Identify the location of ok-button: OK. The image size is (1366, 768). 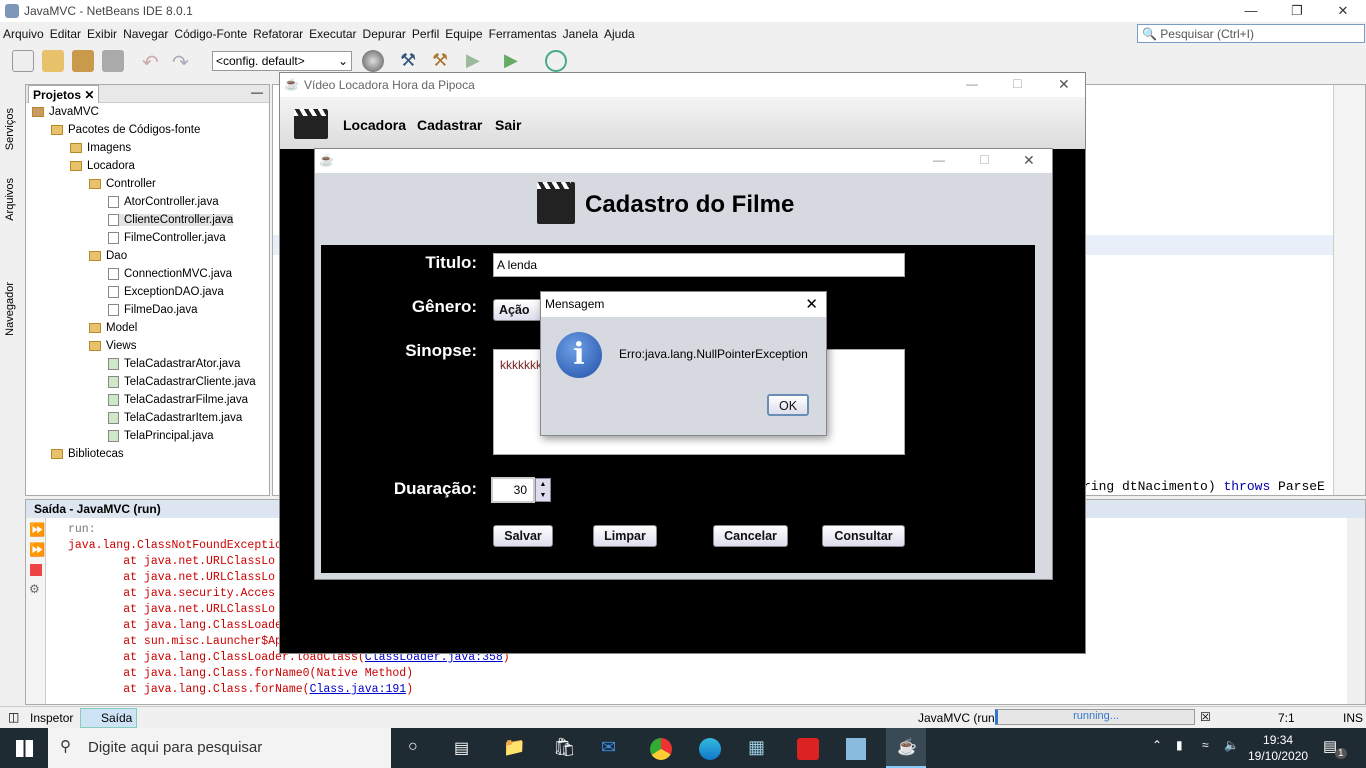
(788, 405).